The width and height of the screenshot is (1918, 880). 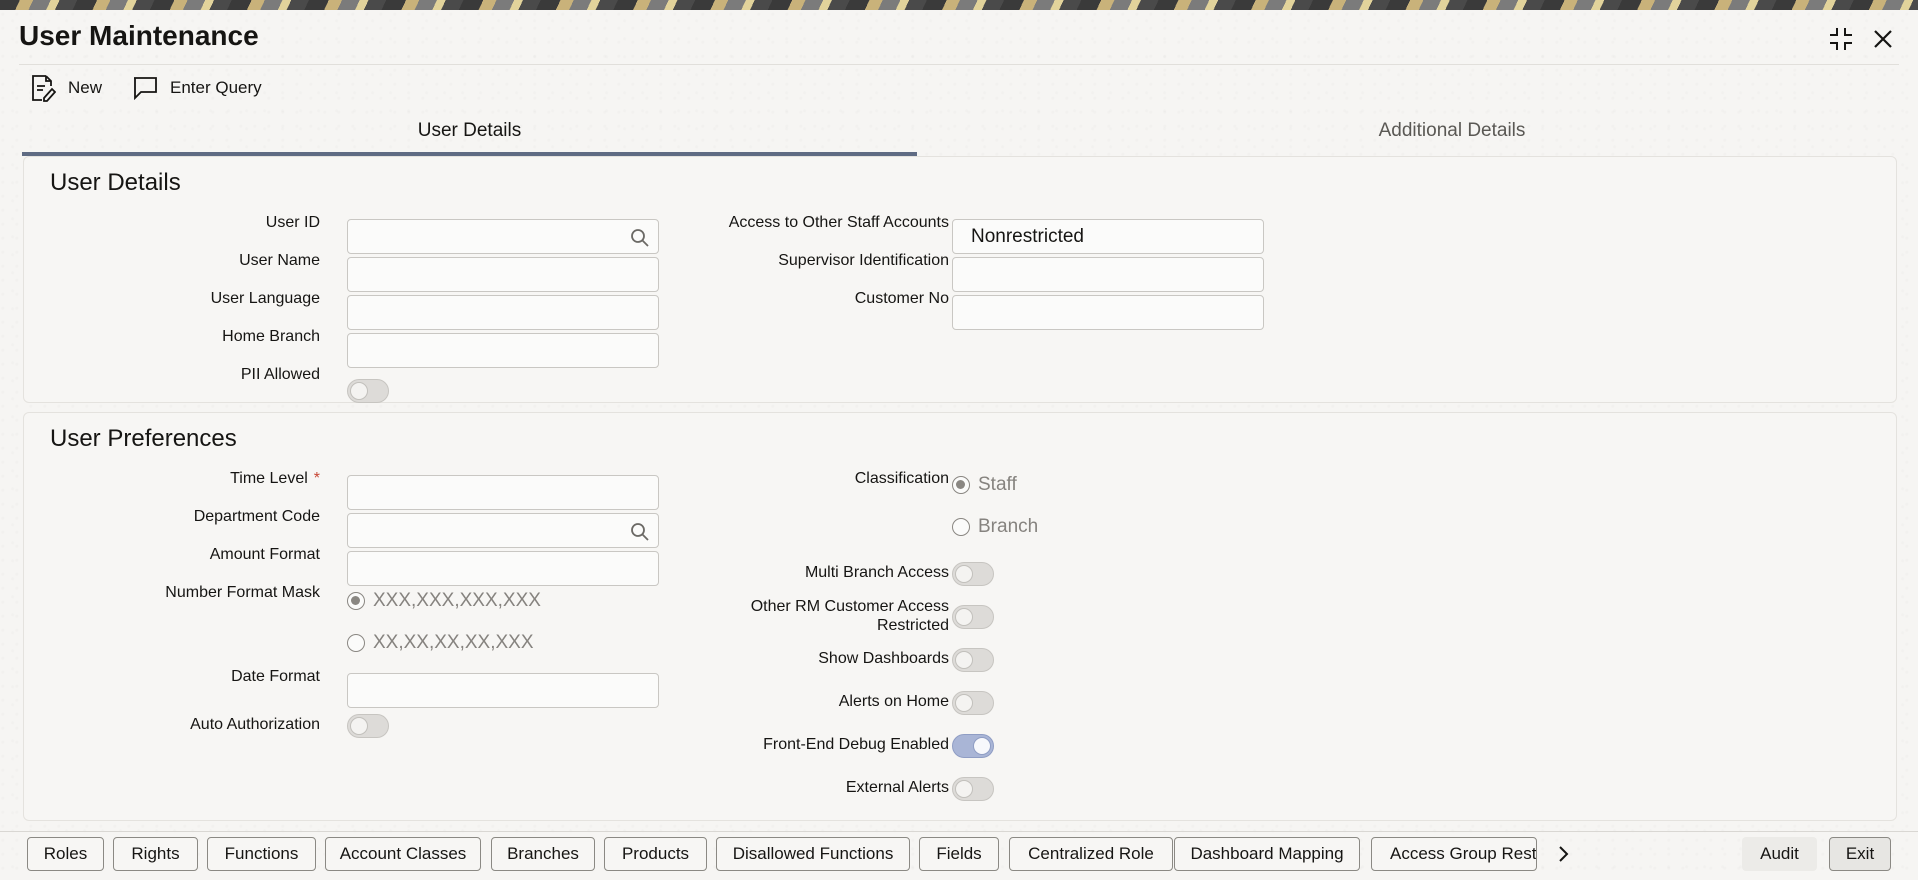 I want to click on disallowed-functions-button: Disallowed Functions, so click(x=813, y=854).